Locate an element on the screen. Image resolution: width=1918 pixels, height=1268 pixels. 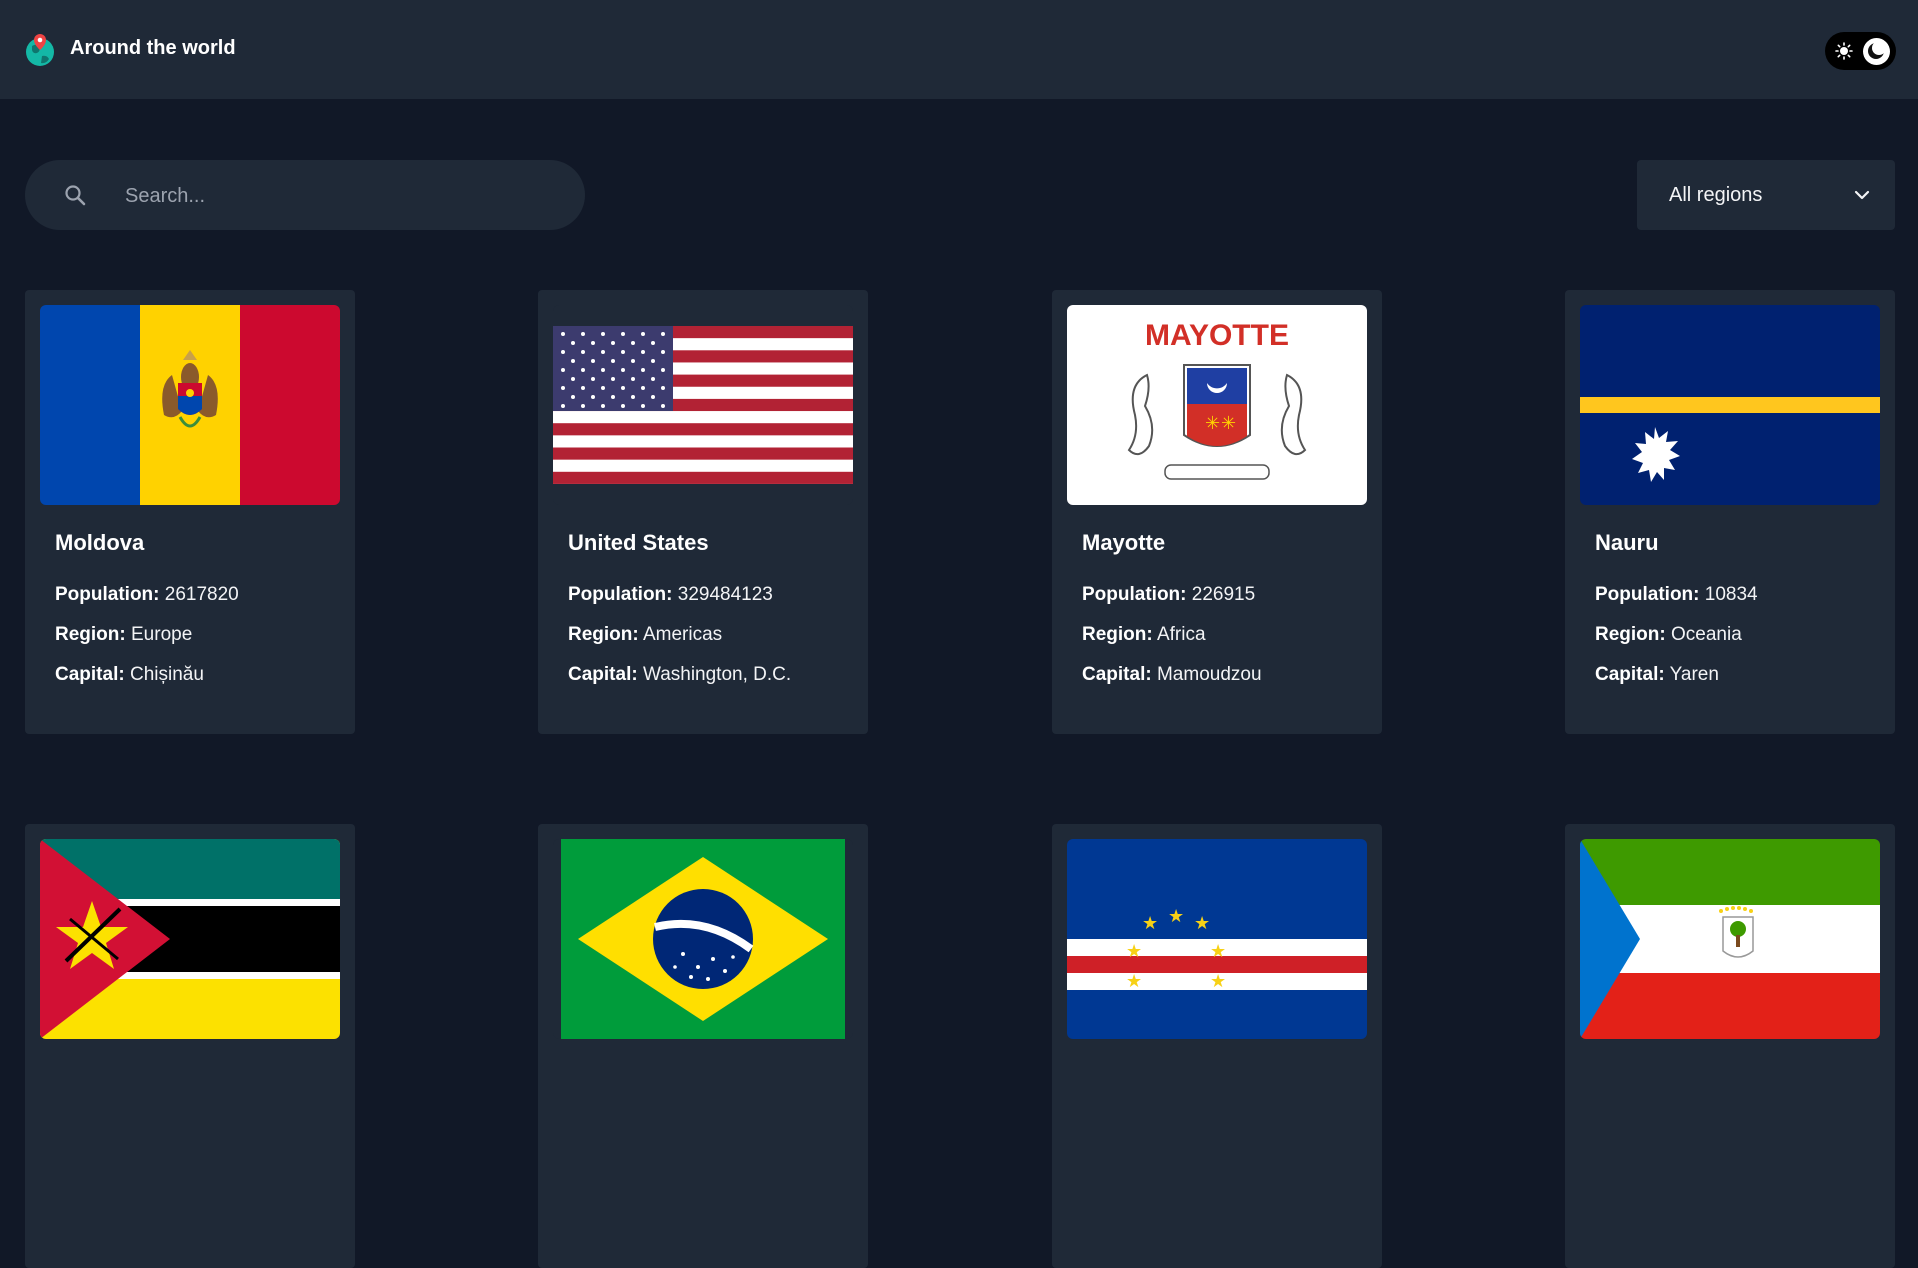
app-title: Around the world is located at coordinates (153, 48).